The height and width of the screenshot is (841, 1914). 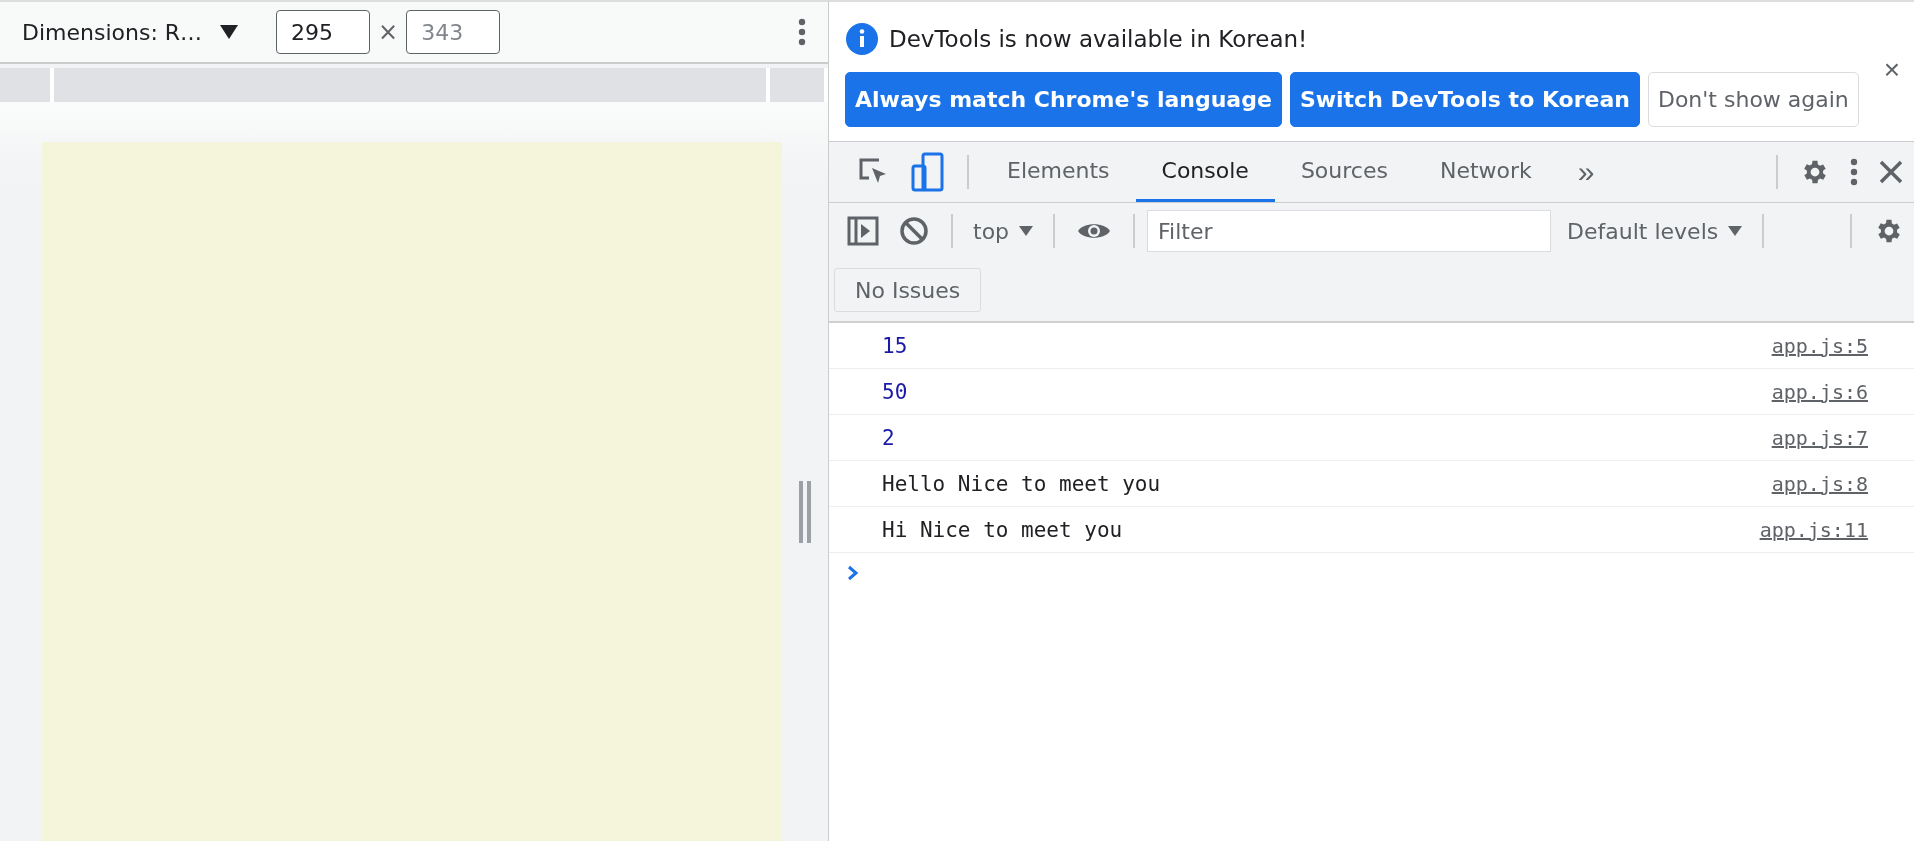 What do you see at coordinates (1003, 231) in the screenshot?
I see `context-dropdown: top` at bounding box center [1003, 231].